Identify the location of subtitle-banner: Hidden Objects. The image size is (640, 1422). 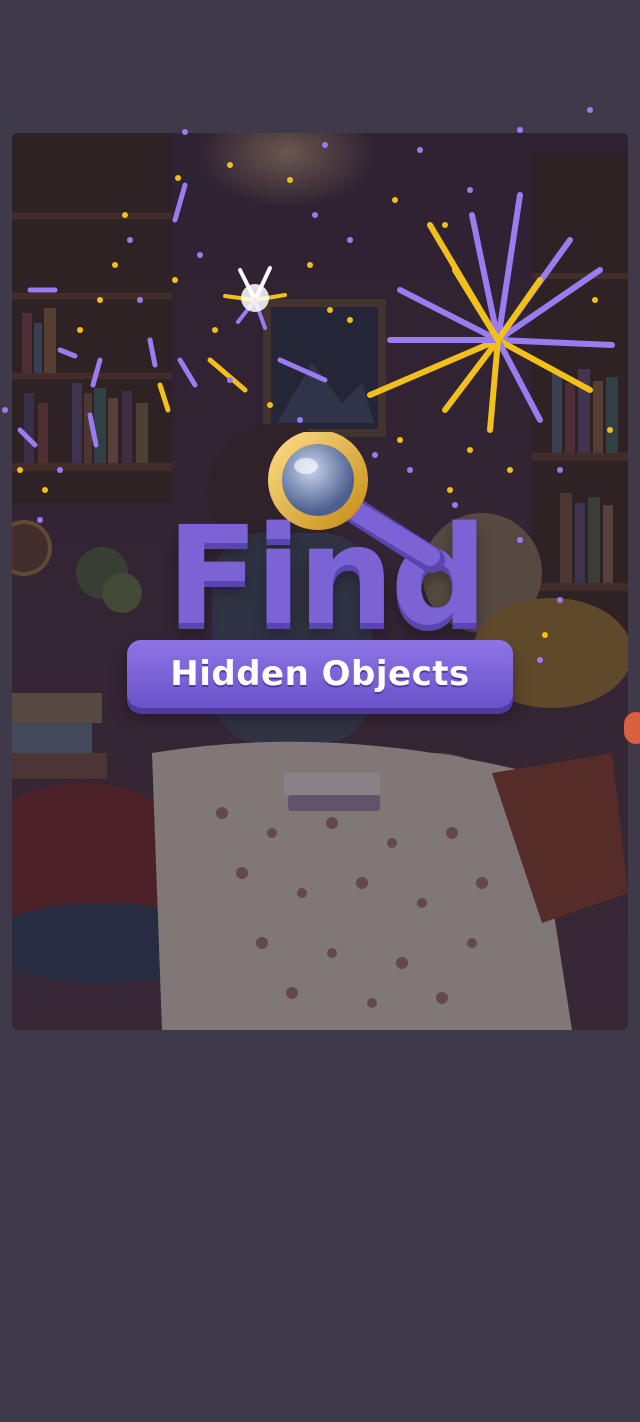
(320, 674).